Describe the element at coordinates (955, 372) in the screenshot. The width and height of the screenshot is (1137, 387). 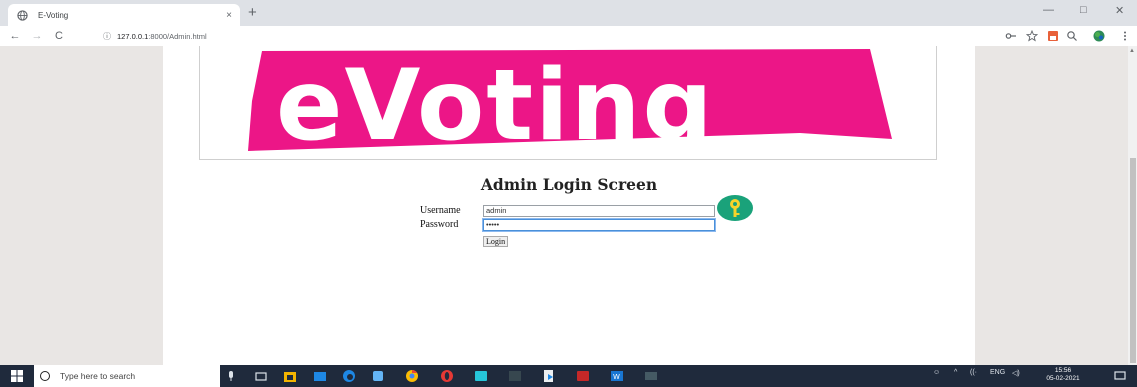
I see `tray-chevron-icon: ^` at that location.